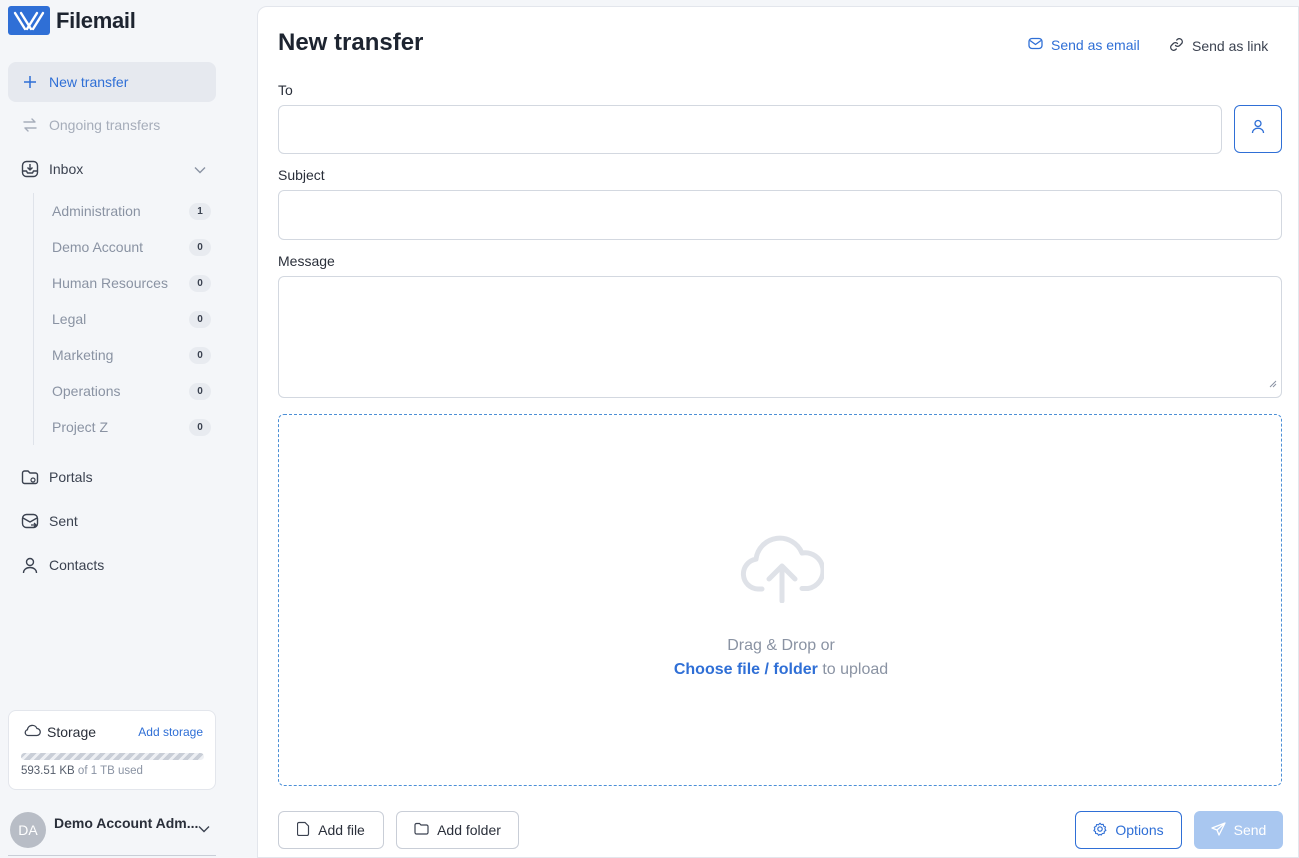 This screenshot has height=858, width=1299. I want to click on send-button: Send, so click(1238, 830).